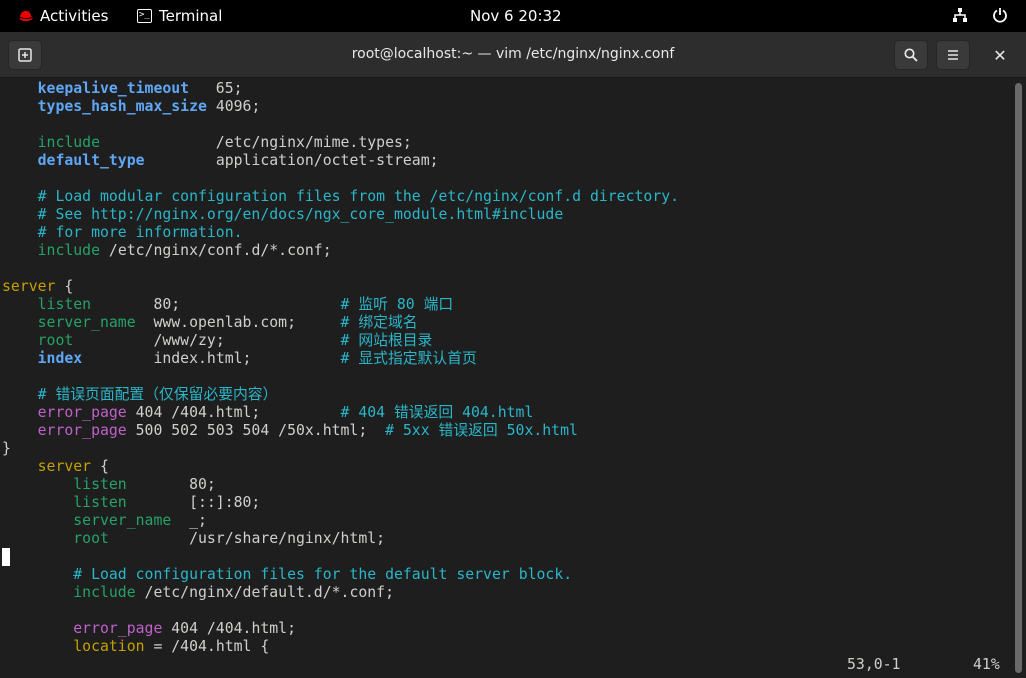  I want to click on code-value: 500 502 503 504 /50x.html;, so click(256, 430).